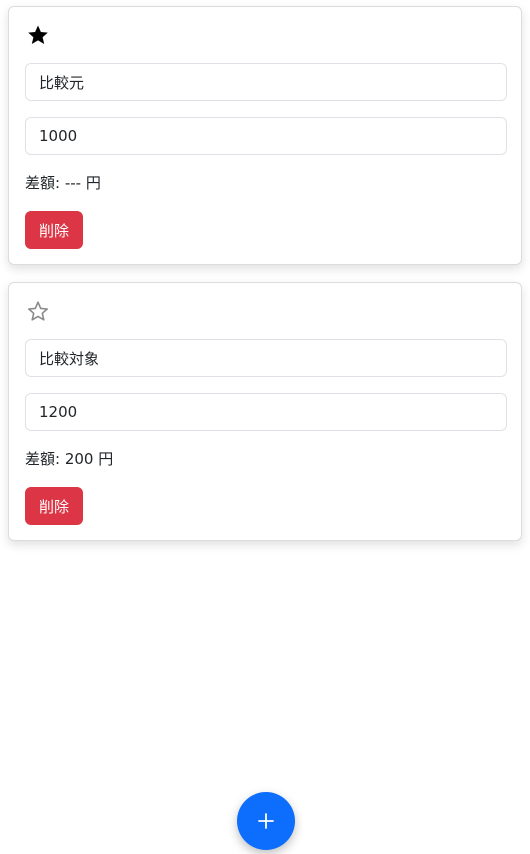  I want to click on plus-icon, so click(266, 821).